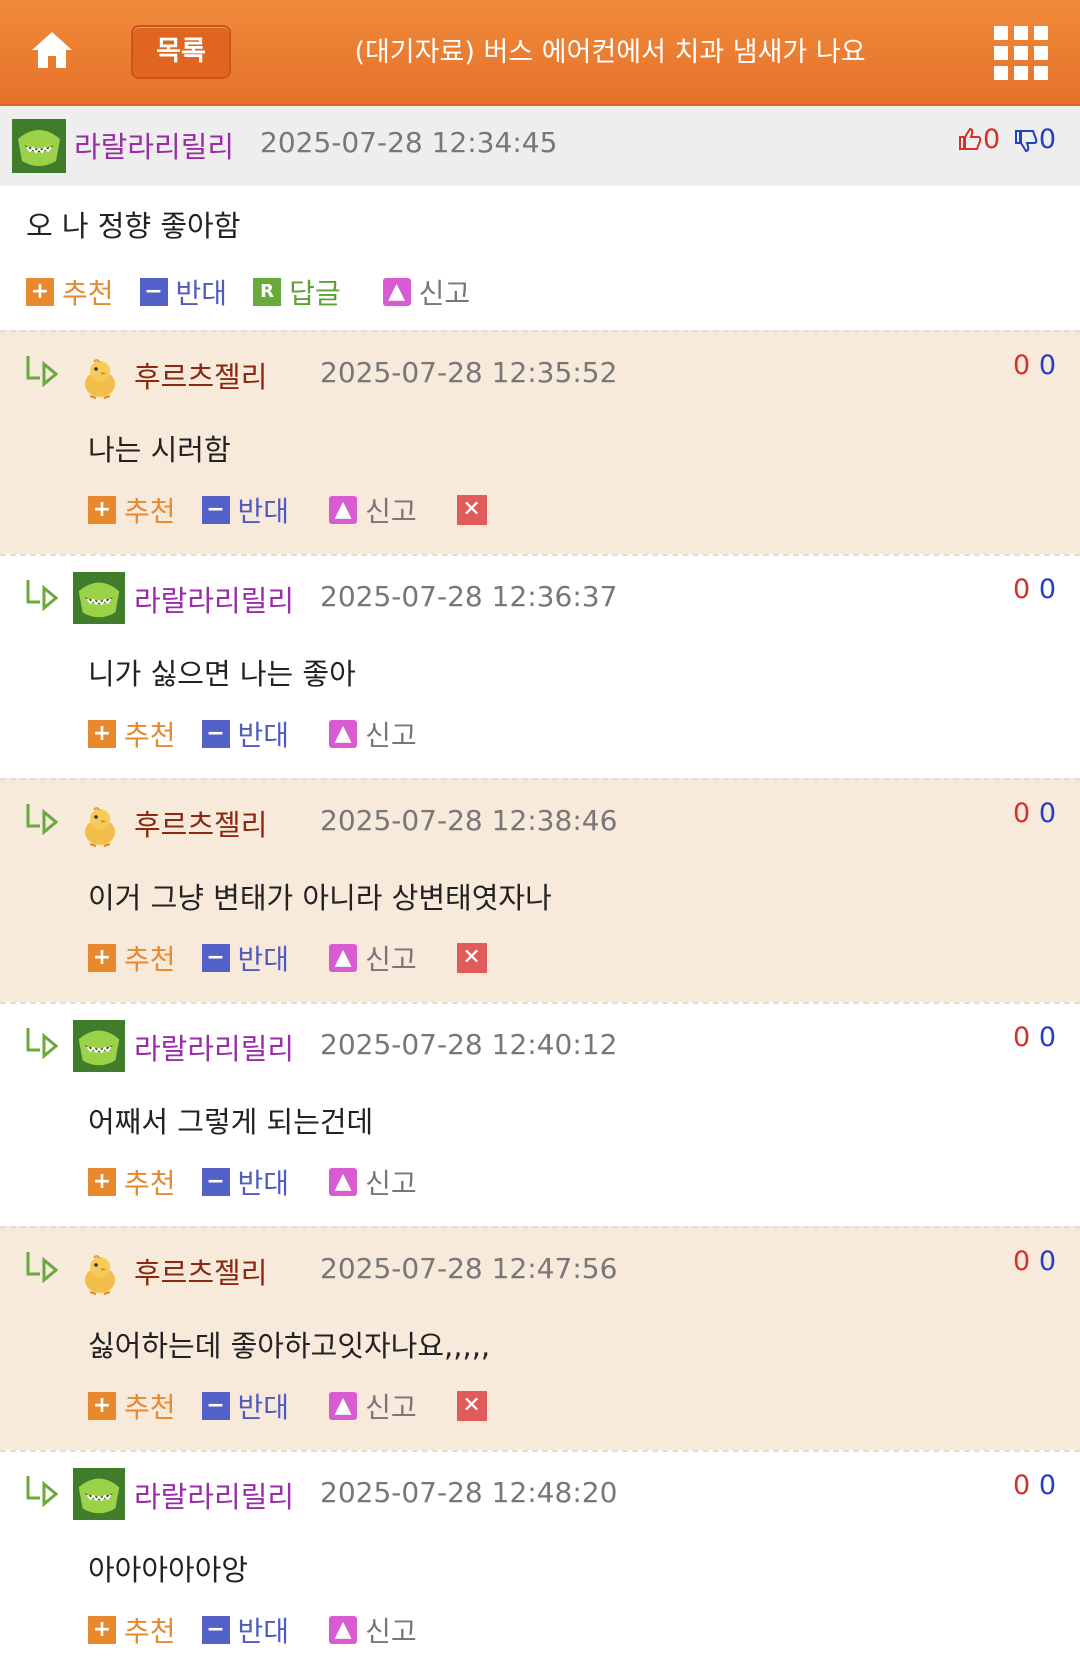  I want to click on chick-avatar, so click(100, 827).